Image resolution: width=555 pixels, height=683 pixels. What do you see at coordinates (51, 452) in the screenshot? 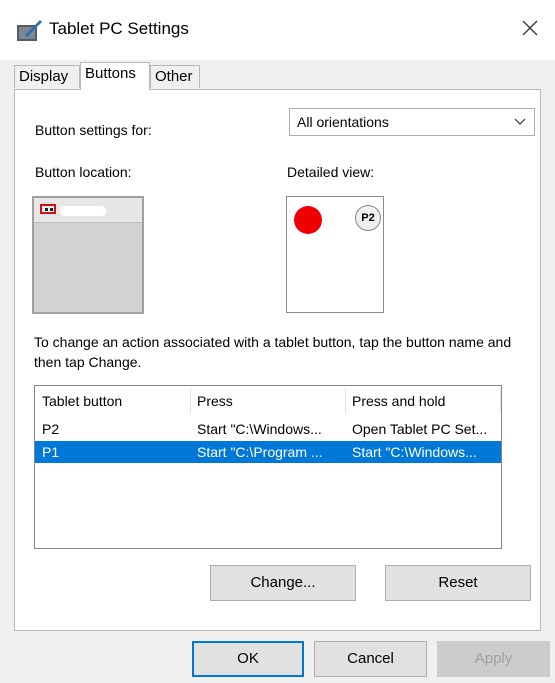
I see `row-button-name: P1` at bounding box center [51, 452].